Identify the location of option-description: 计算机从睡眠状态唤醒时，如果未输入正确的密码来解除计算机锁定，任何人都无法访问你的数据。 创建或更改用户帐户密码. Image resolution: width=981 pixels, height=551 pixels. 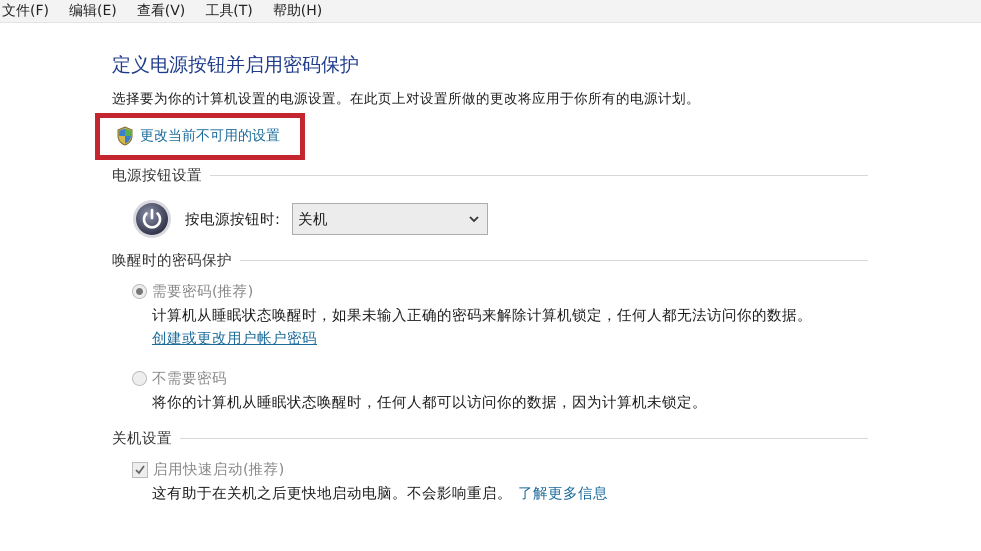
(482, 327).